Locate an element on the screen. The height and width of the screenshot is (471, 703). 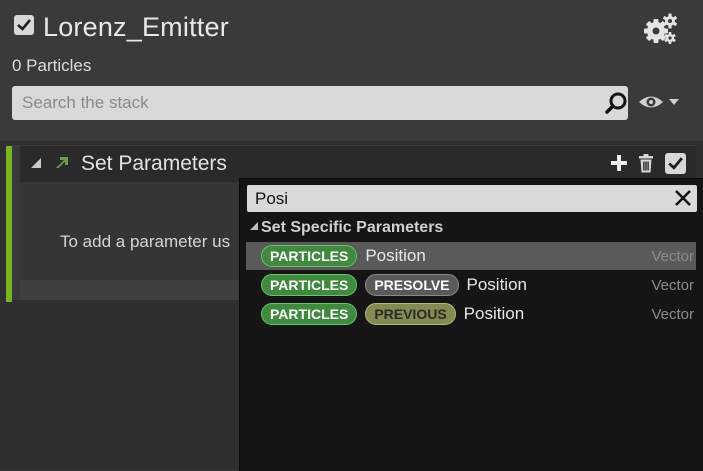
stack-search-input is located at coordinates (302, 103).